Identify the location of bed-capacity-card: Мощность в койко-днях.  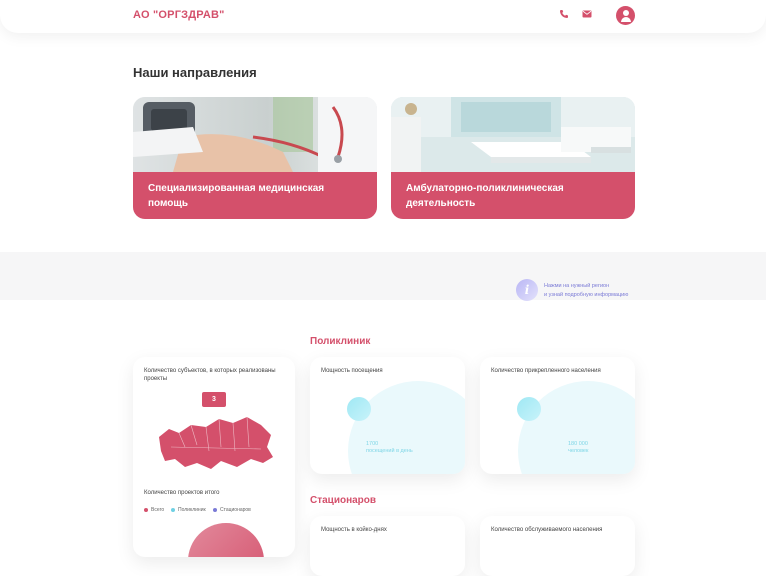
(387, 546).